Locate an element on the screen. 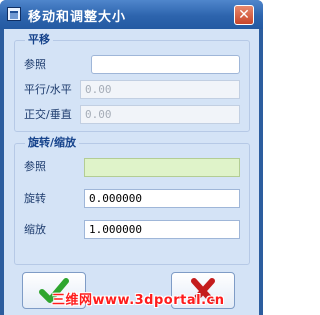 The width and height of the screenshot is (320, 315). close-button: ✕ is located at coordinates (244, 15).